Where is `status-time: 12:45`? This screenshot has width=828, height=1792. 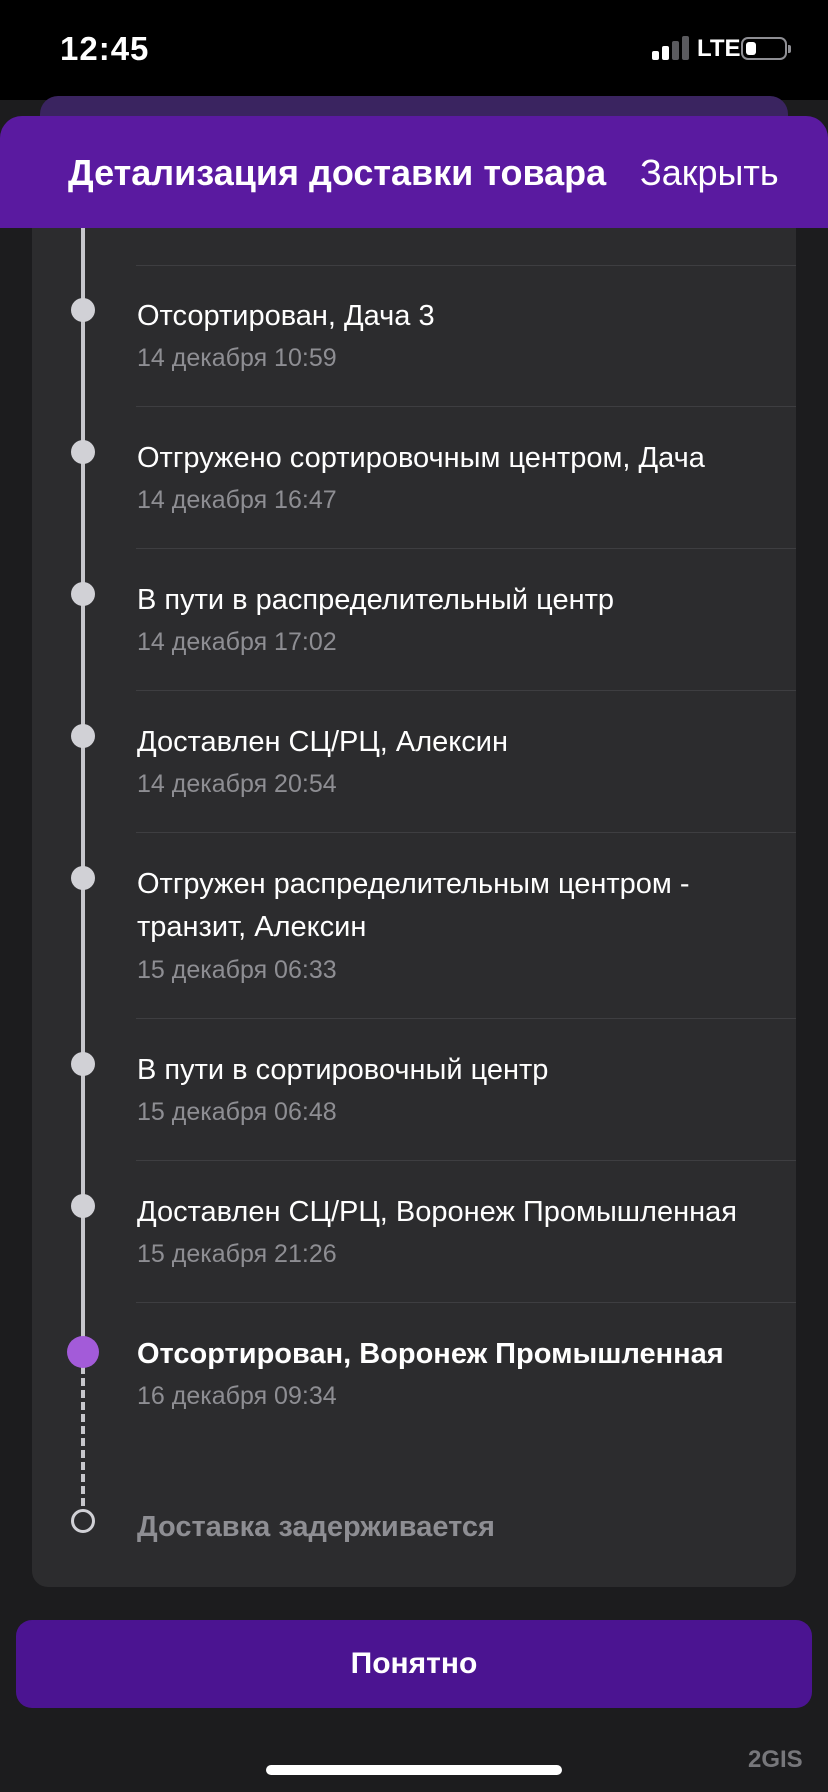
status-time: 12:45 is located at coordinates (105, 48).